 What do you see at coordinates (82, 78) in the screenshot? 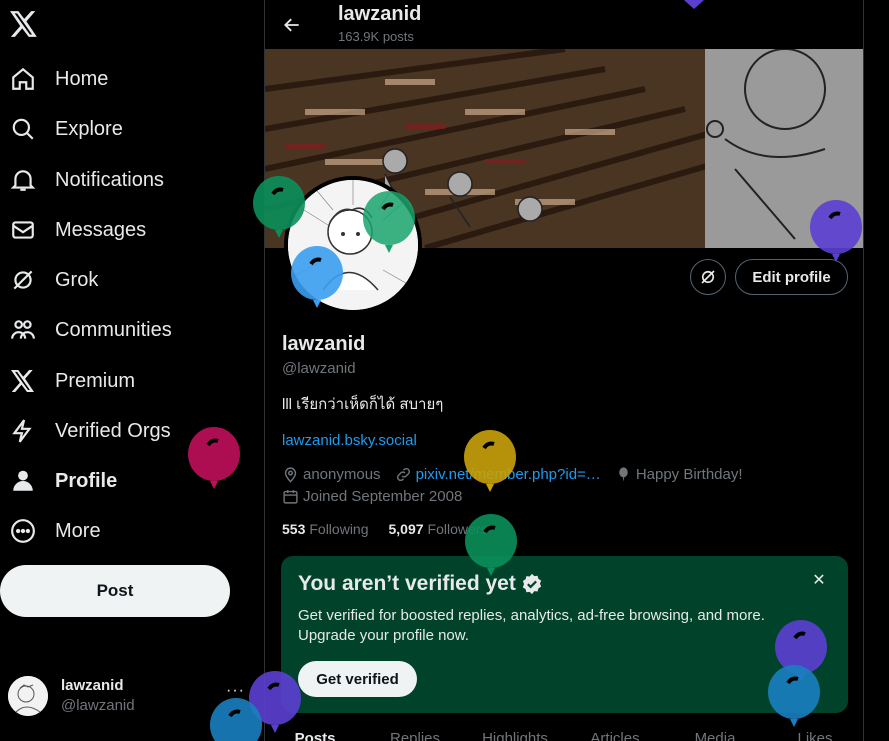
I see `nav-label: Home` at bounding box center [82, 78].